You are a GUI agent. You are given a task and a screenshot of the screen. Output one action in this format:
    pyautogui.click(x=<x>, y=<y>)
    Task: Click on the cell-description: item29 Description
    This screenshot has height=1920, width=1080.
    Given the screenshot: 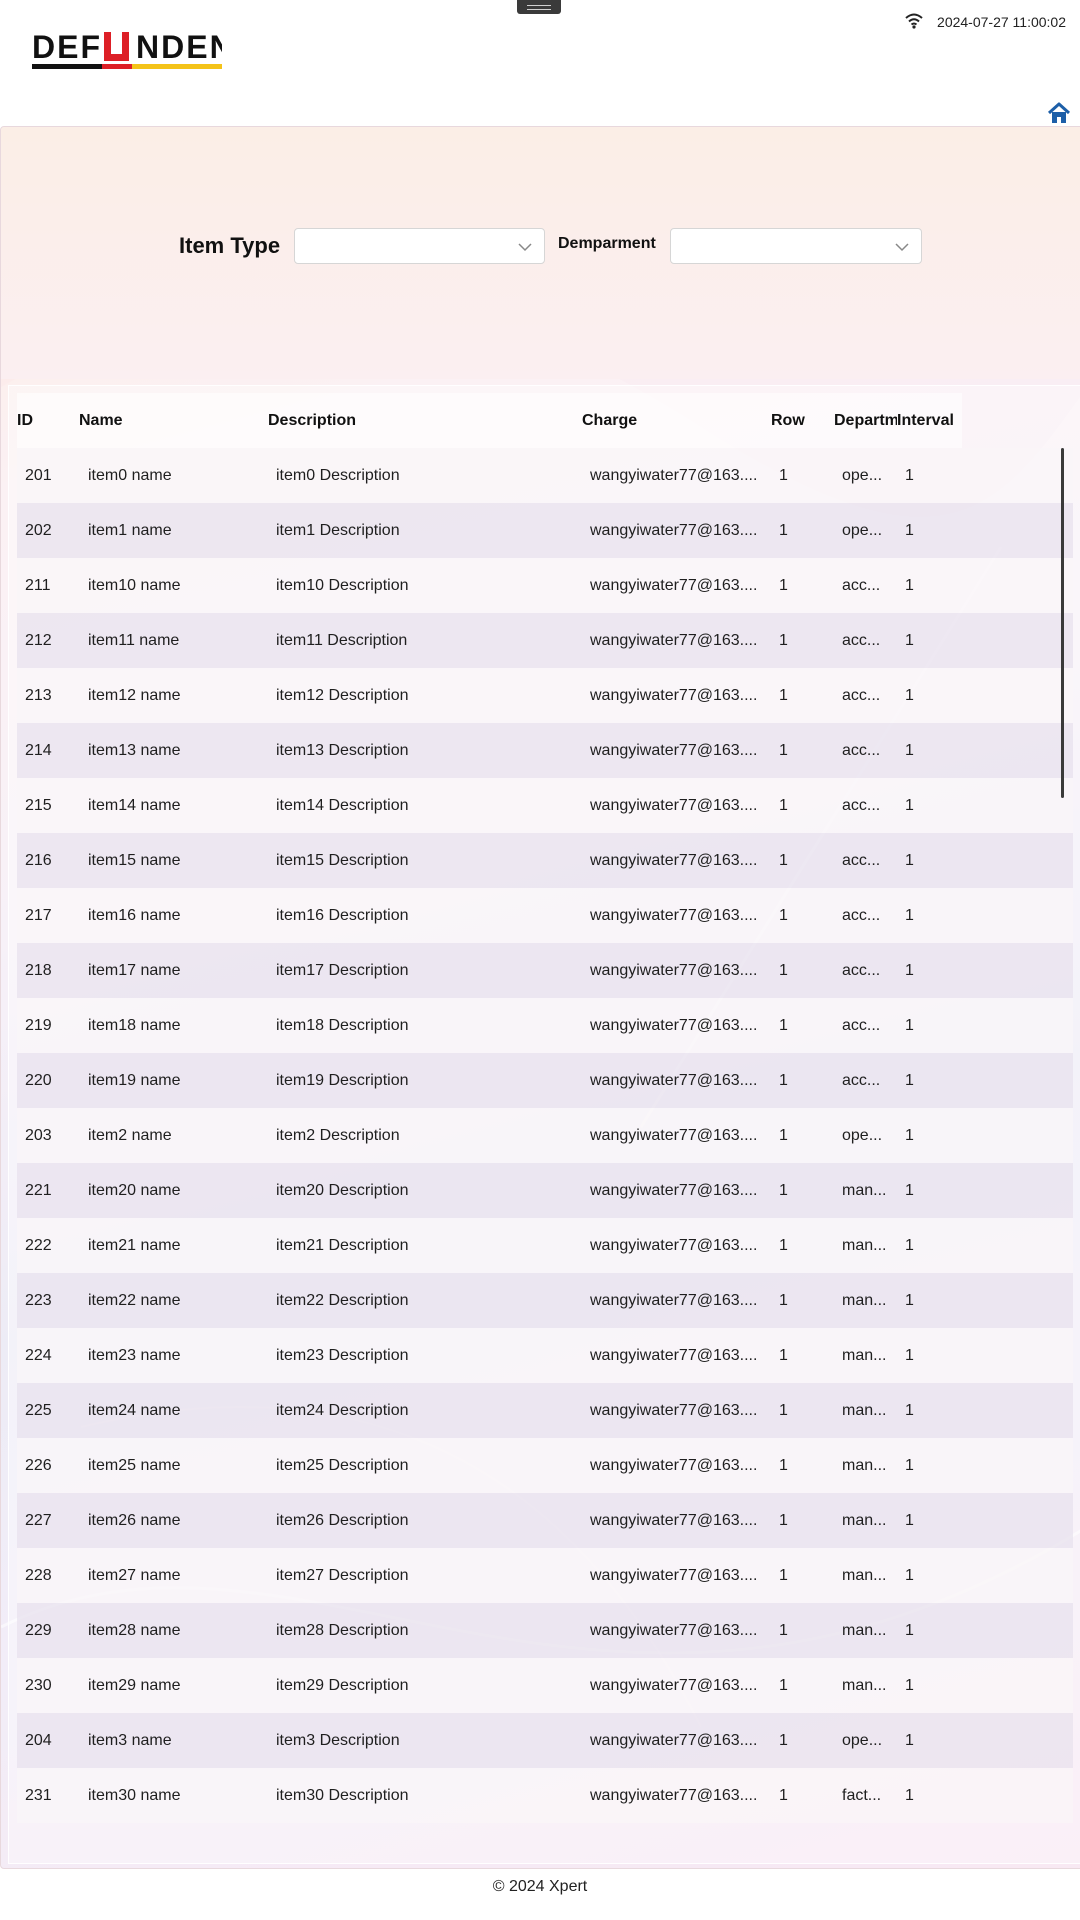 What is the action you would take?
    pyautogui.click(x=342, y=1685)
    